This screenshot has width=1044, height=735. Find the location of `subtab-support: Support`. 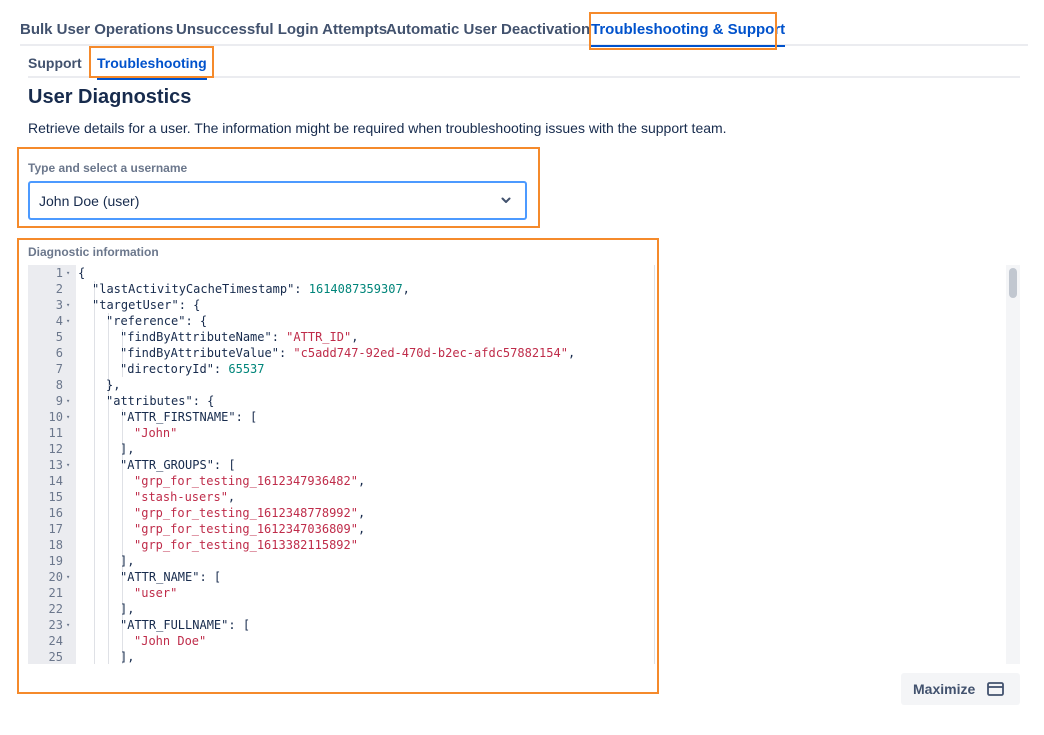

subtab-support: Support is located at coordinates (55, 63).